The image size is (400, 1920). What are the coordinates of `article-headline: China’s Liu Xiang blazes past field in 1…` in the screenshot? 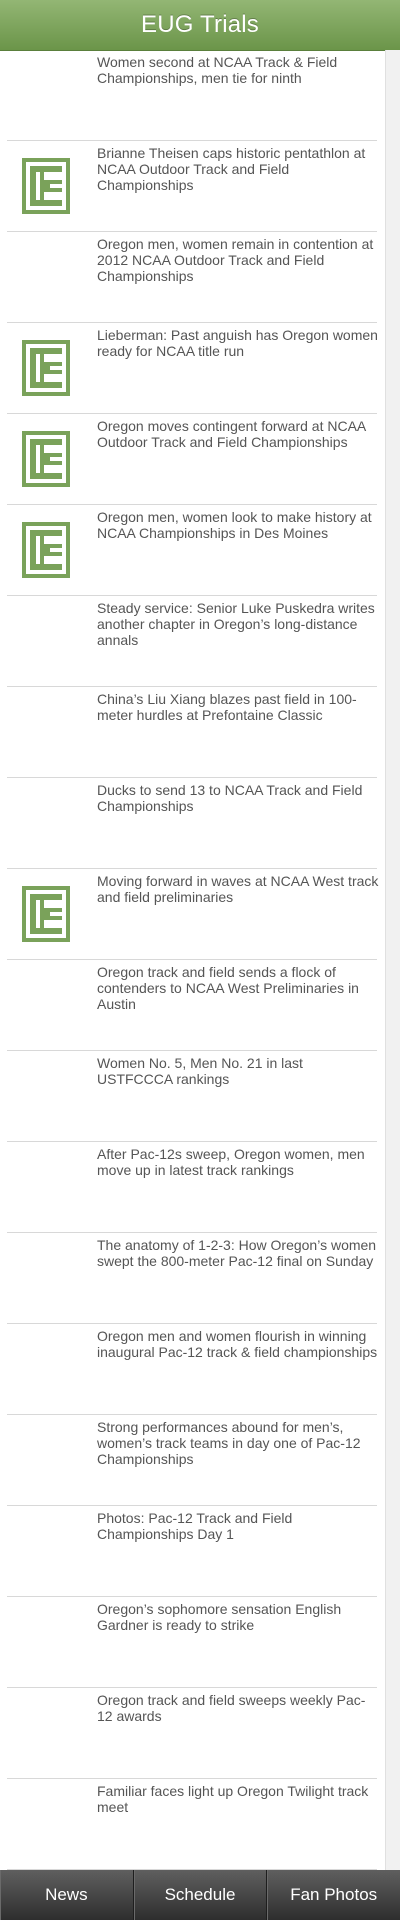 It's located at (227, 707).